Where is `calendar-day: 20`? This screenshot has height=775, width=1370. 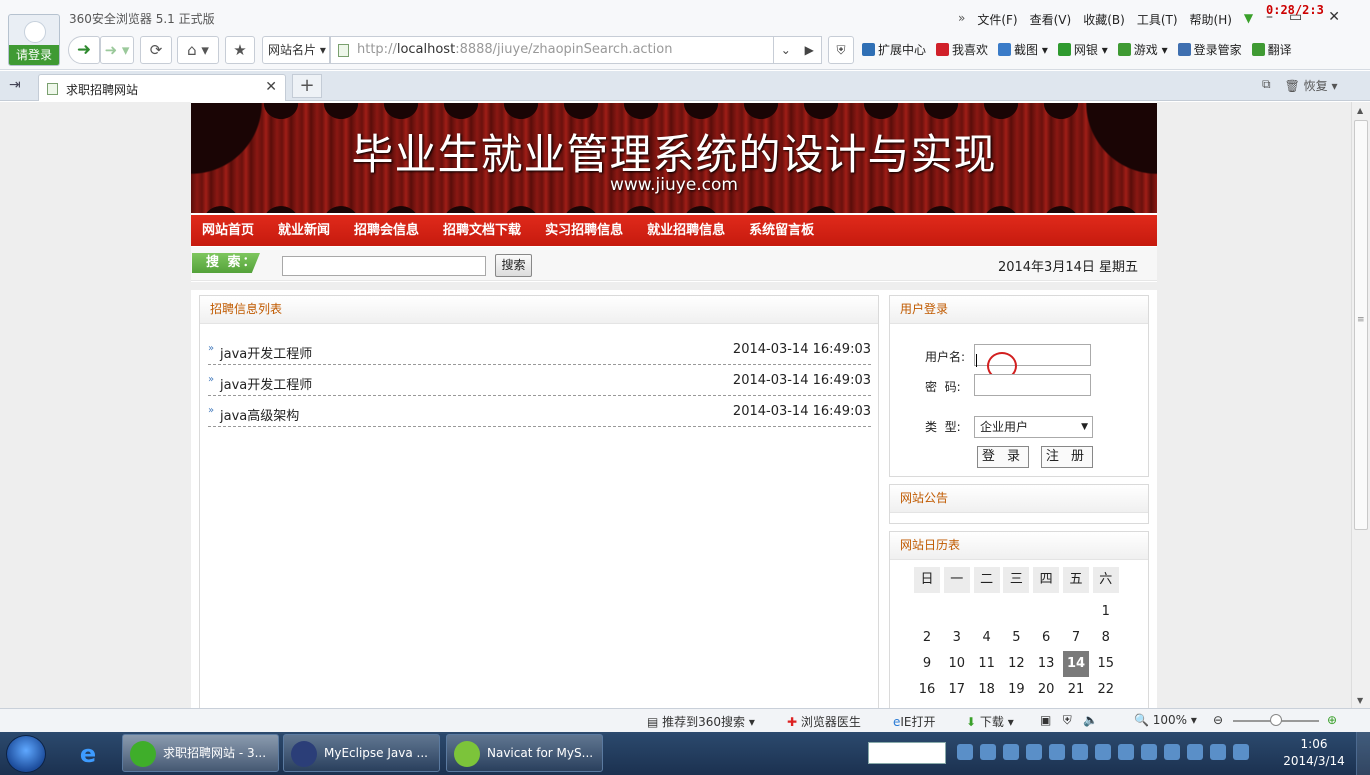
calendar-day: 20 is located at coordinates (1046, 690).